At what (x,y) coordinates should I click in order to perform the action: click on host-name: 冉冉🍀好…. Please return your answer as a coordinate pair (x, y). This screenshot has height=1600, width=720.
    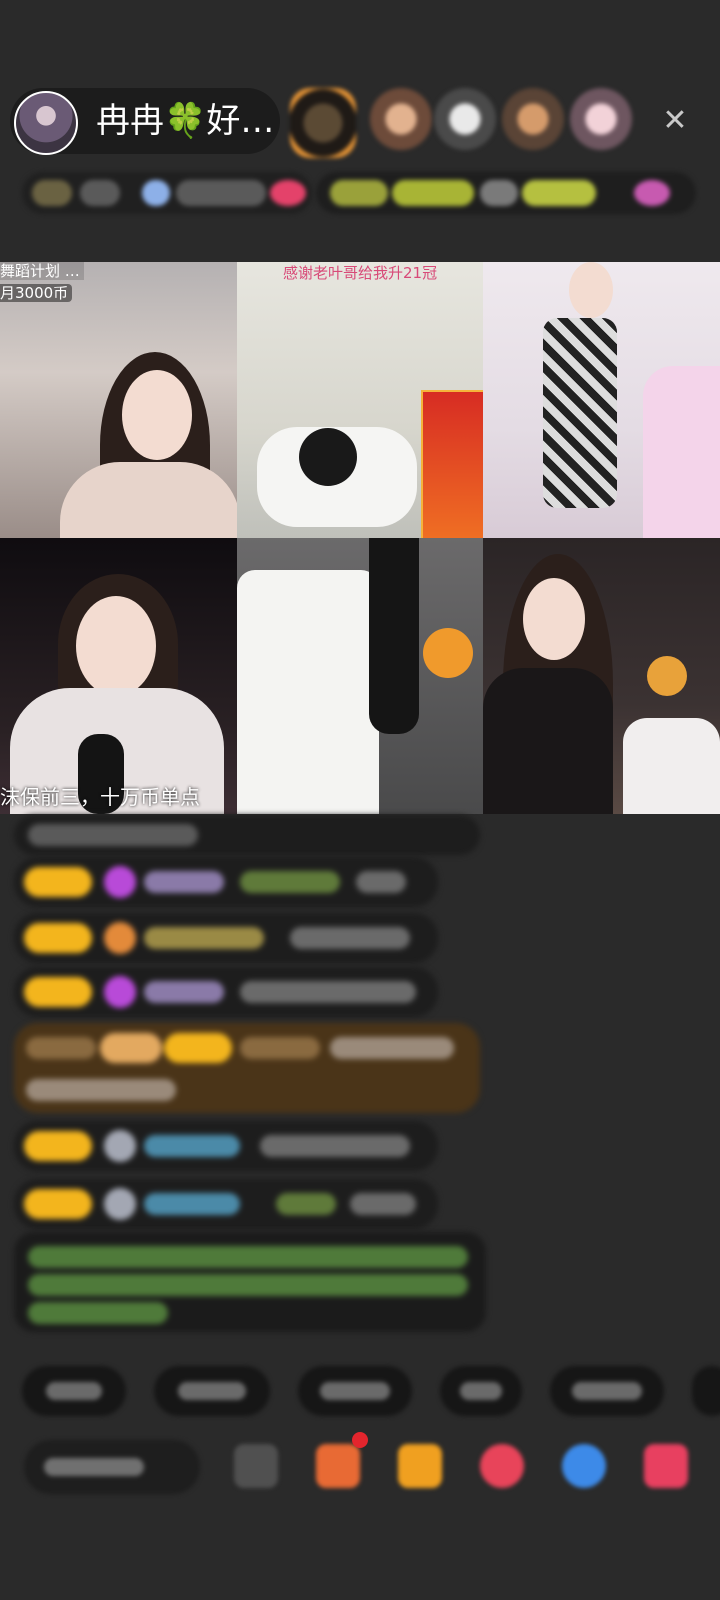
    Looking at the image, I should click on (185, 121).